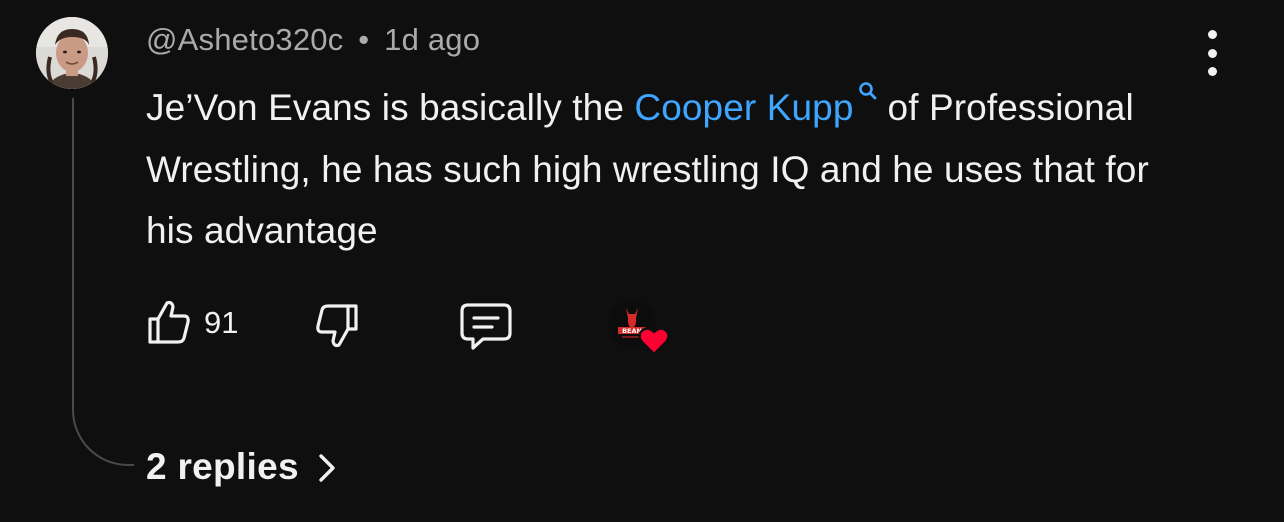 Image resolution: width=1284 pixels, height=522 pixels. I want to click on creator-heart-badge: BEAN, so click(640, 330).